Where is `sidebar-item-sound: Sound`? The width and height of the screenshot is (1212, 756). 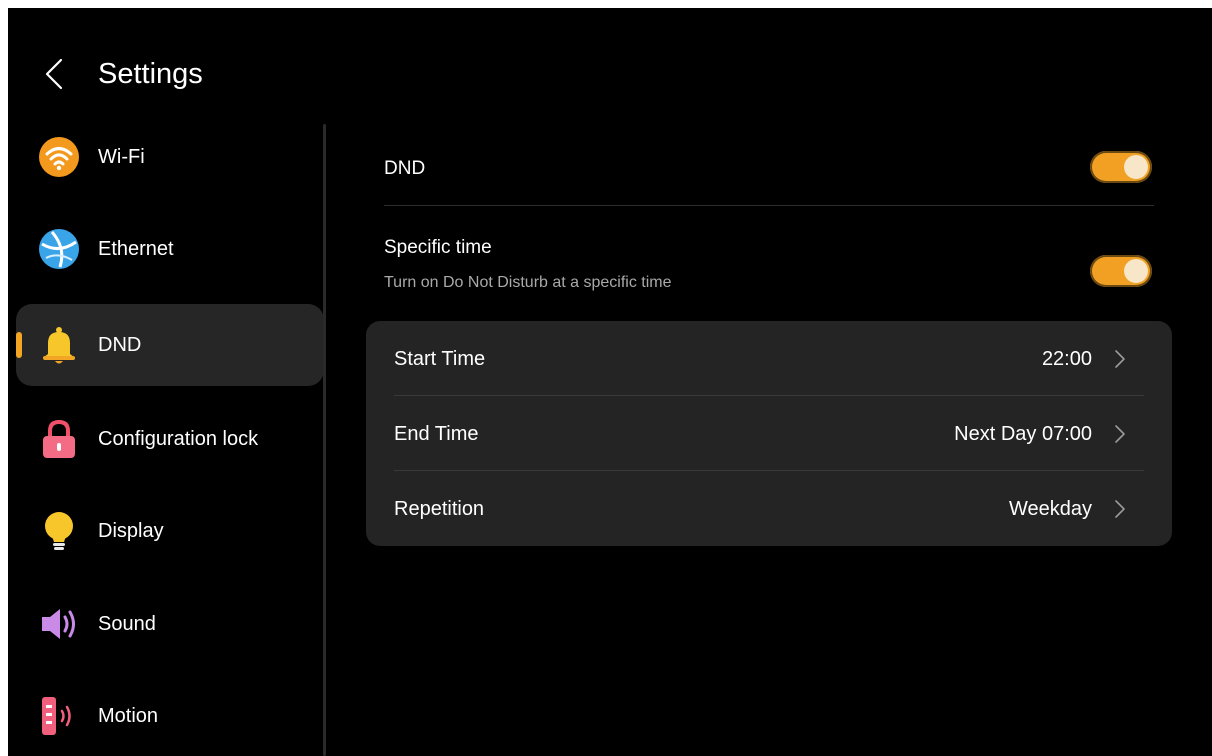 sidebar-item-sound: Sound is located at coordinates (170, 624).